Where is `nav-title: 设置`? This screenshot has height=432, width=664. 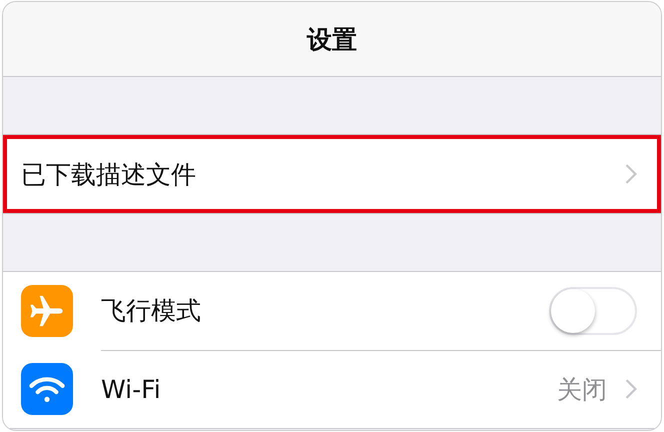 nav-title: 设置 is located at coordinates (332, 40).